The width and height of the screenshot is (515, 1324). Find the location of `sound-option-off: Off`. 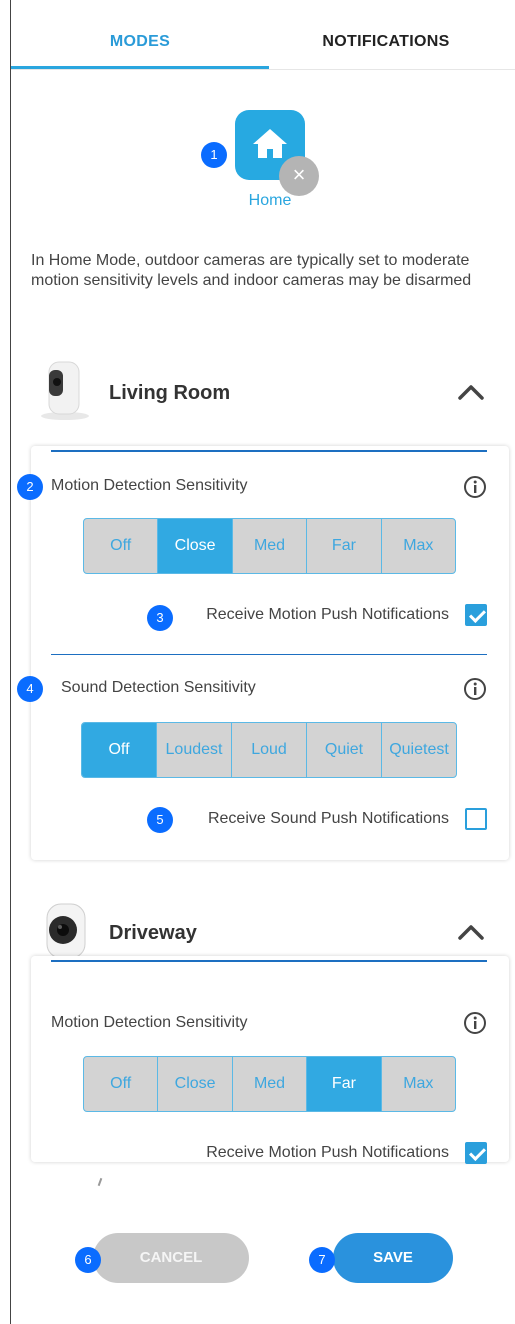

sound-option-off: Off is located at coordinates (119, 750).